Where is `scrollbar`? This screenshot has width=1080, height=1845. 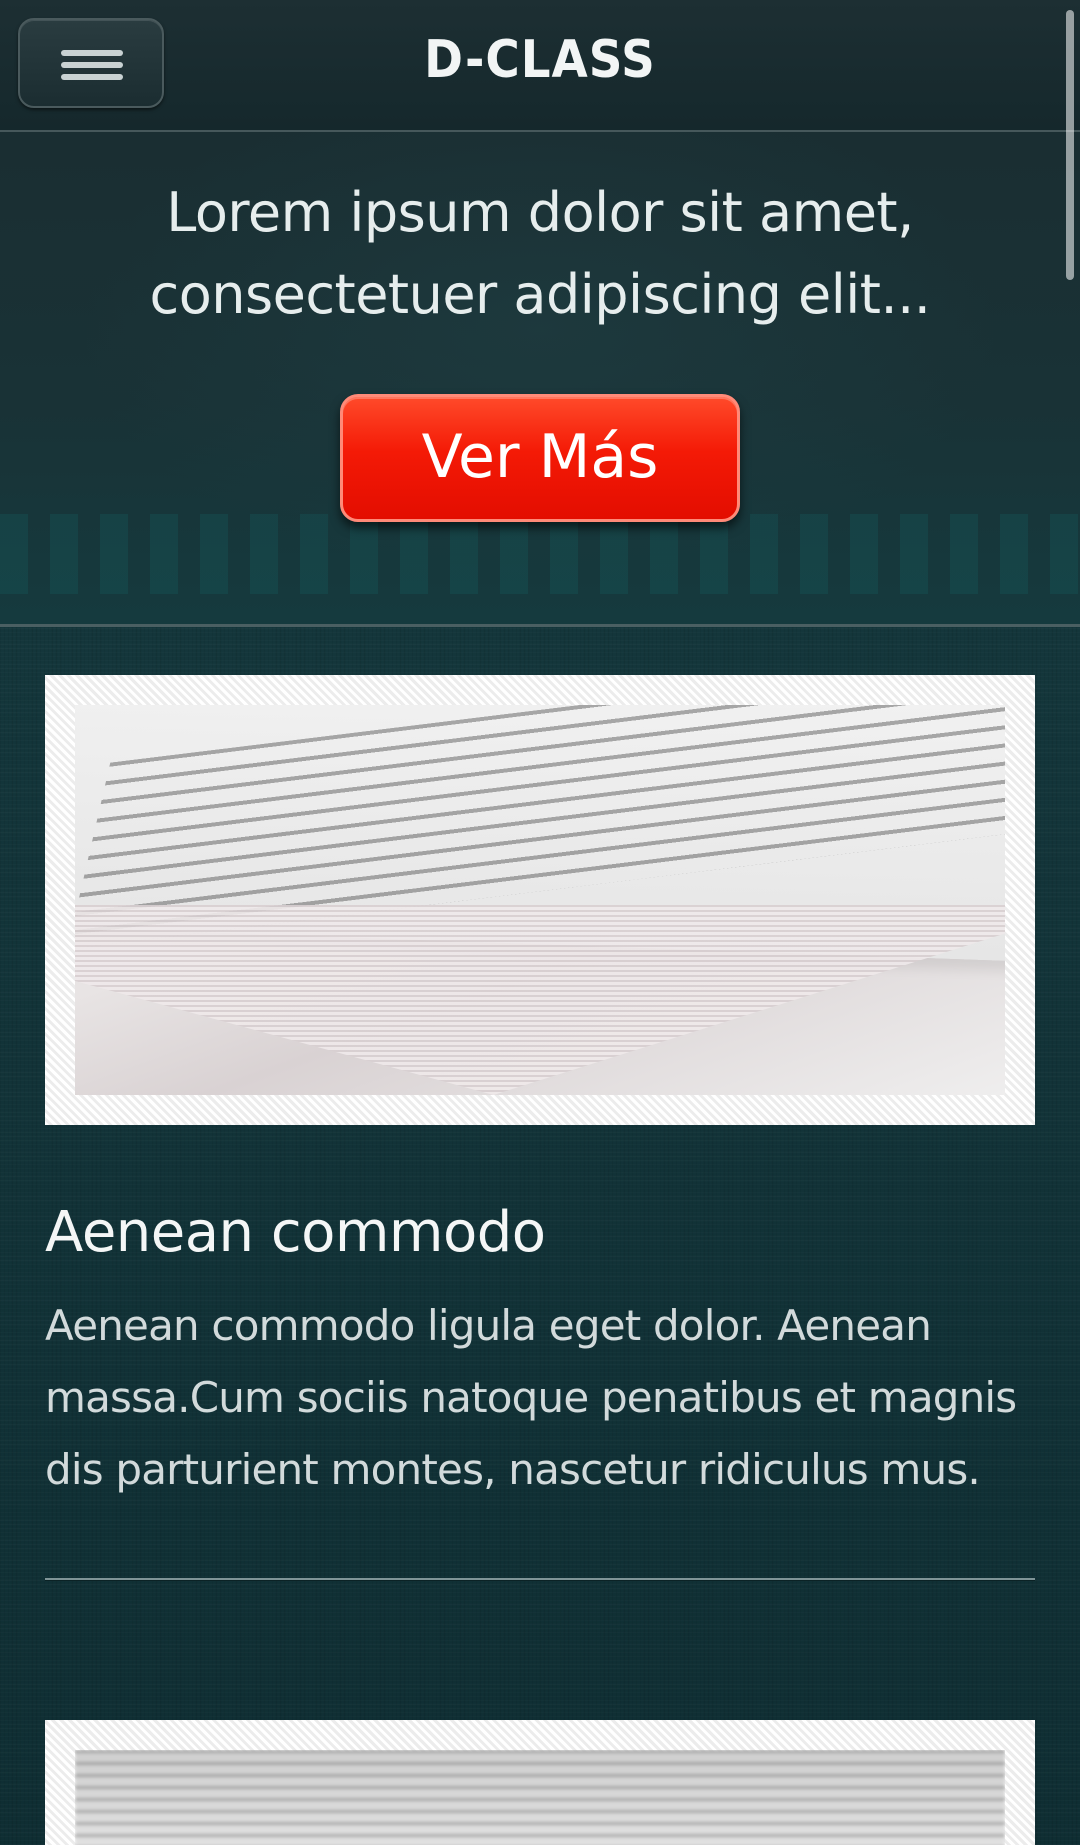 scrollbar is located at coordinates (1070, 145).